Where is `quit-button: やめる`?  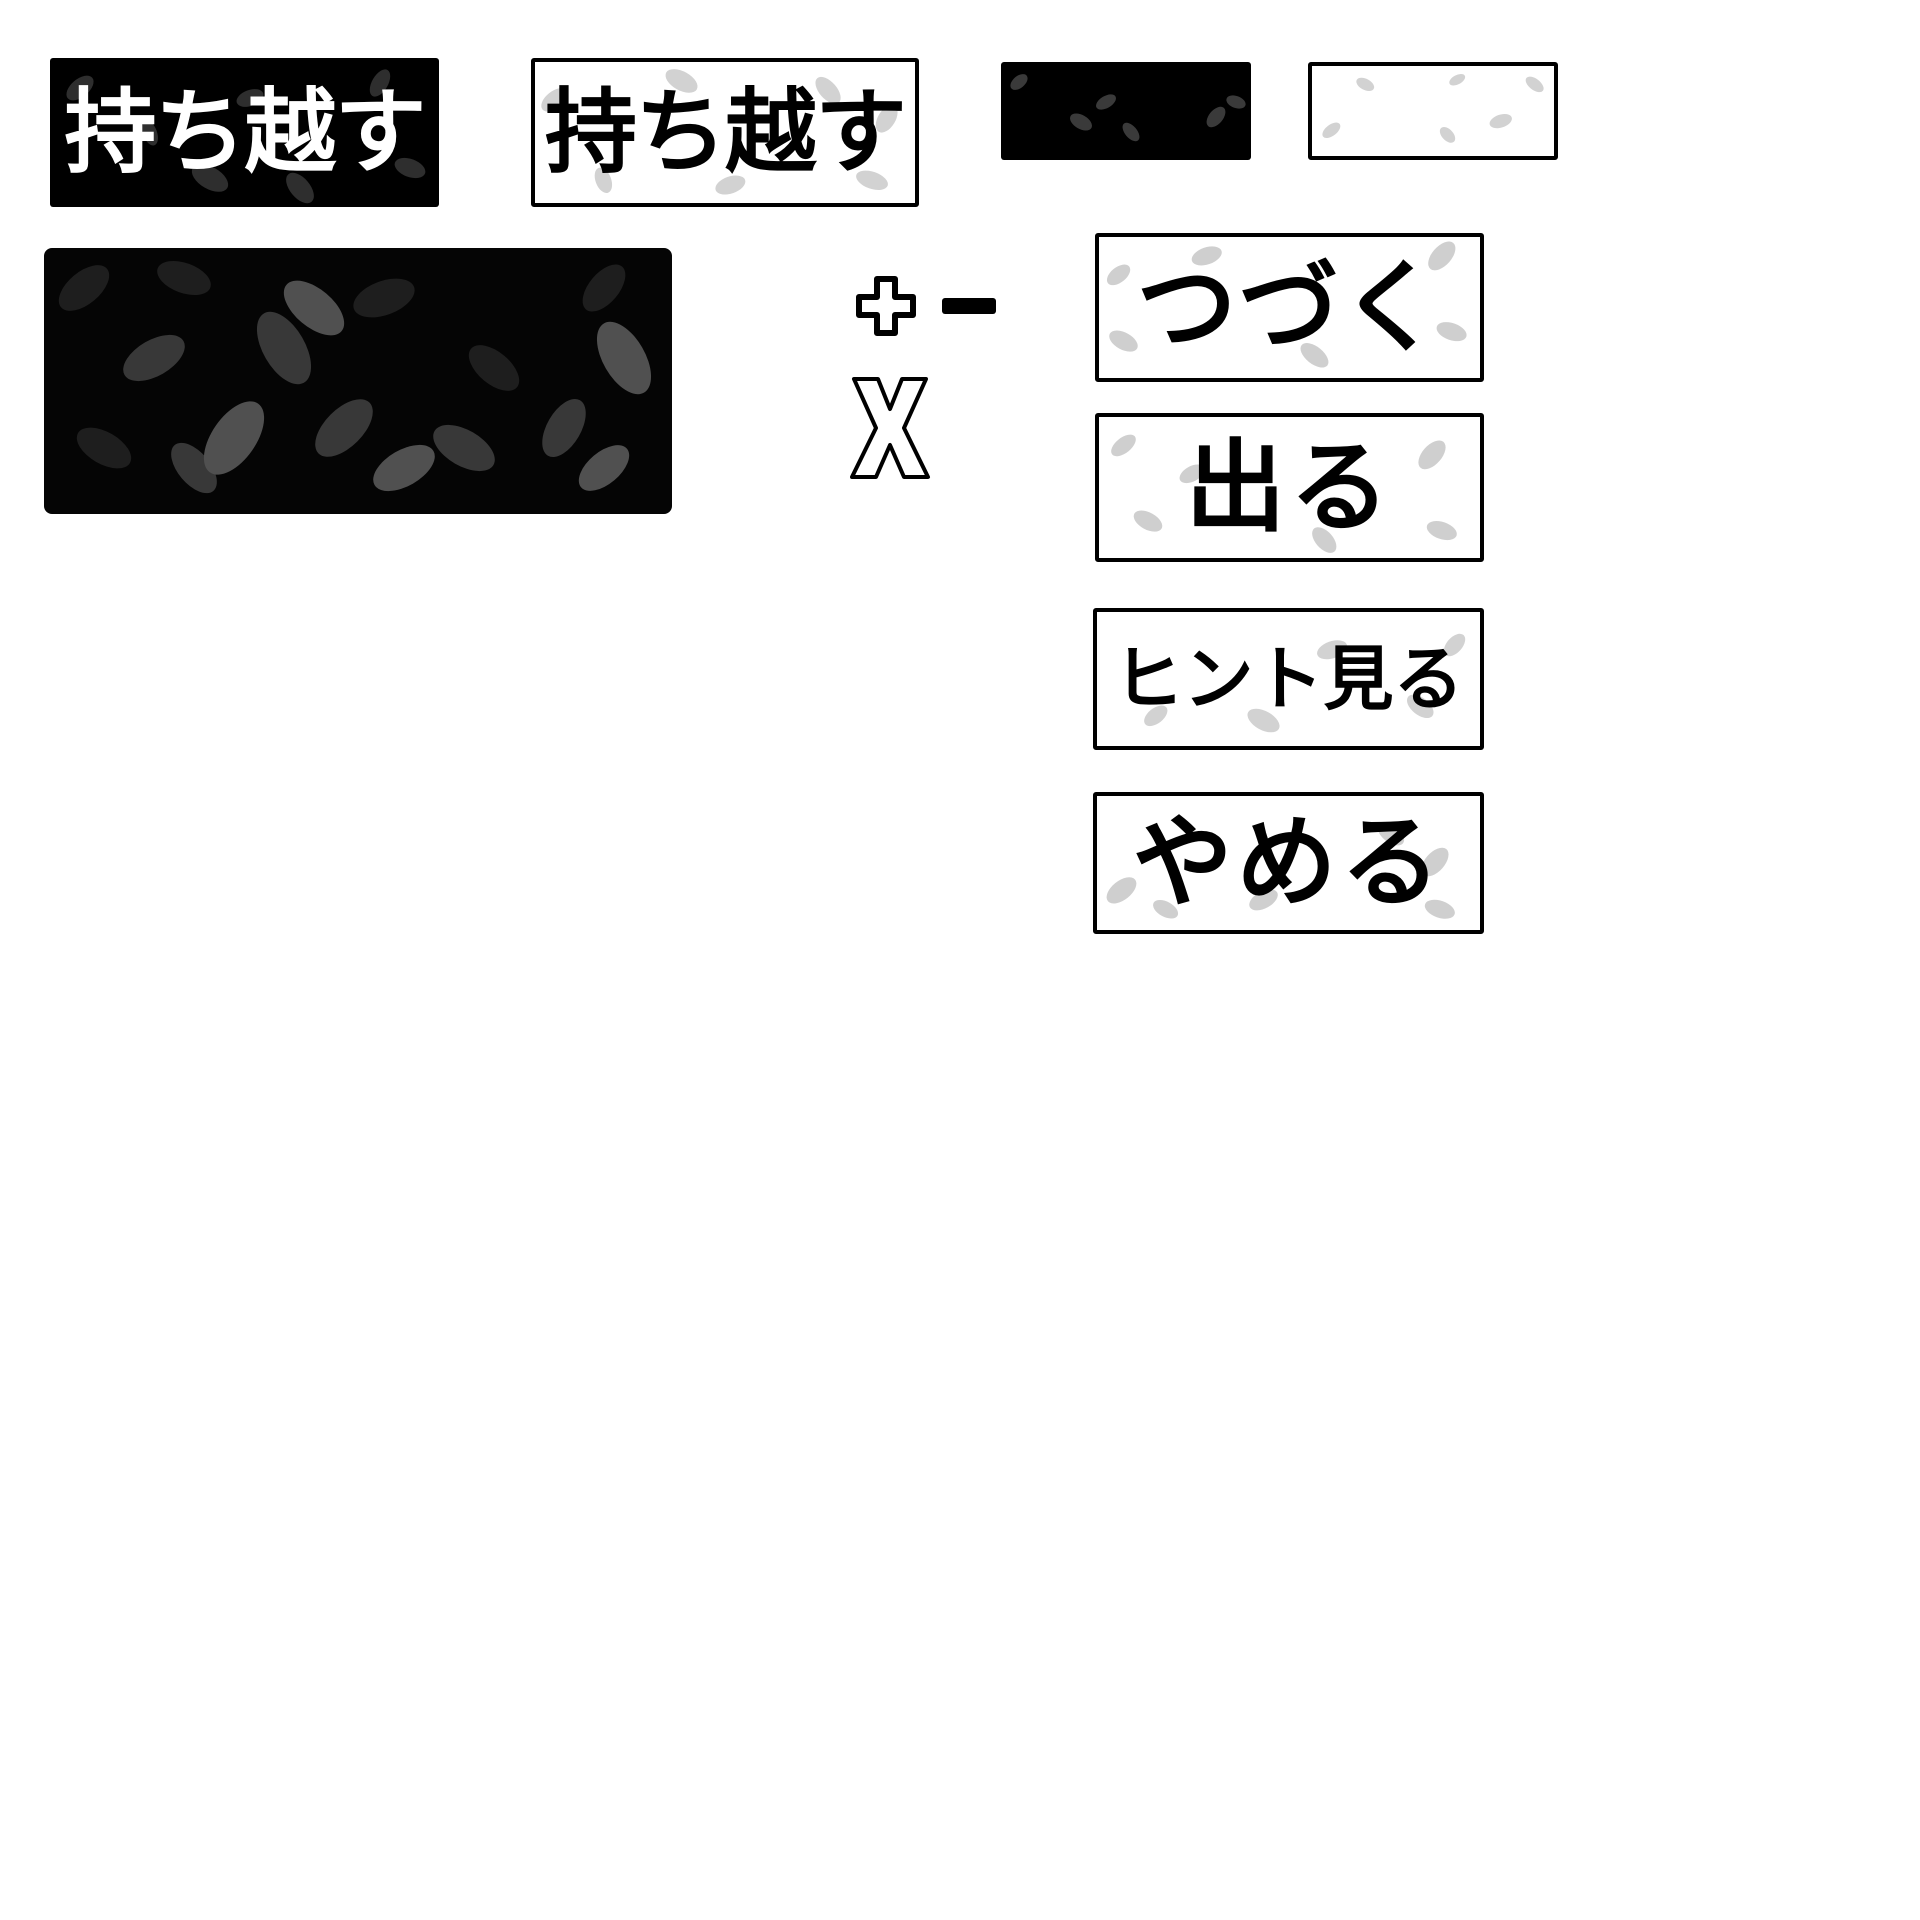 quit-button: やめる is located at coordinates (1288, 863).